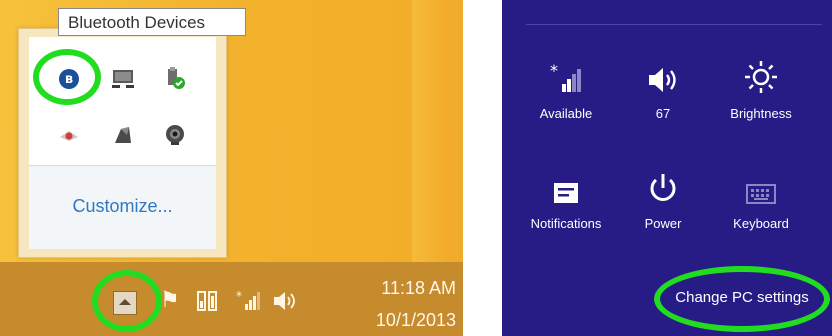 This screenshot has width=832, height=336. I want to click on taskbar-clock-time: 11:18 AM, so click(396, 288).